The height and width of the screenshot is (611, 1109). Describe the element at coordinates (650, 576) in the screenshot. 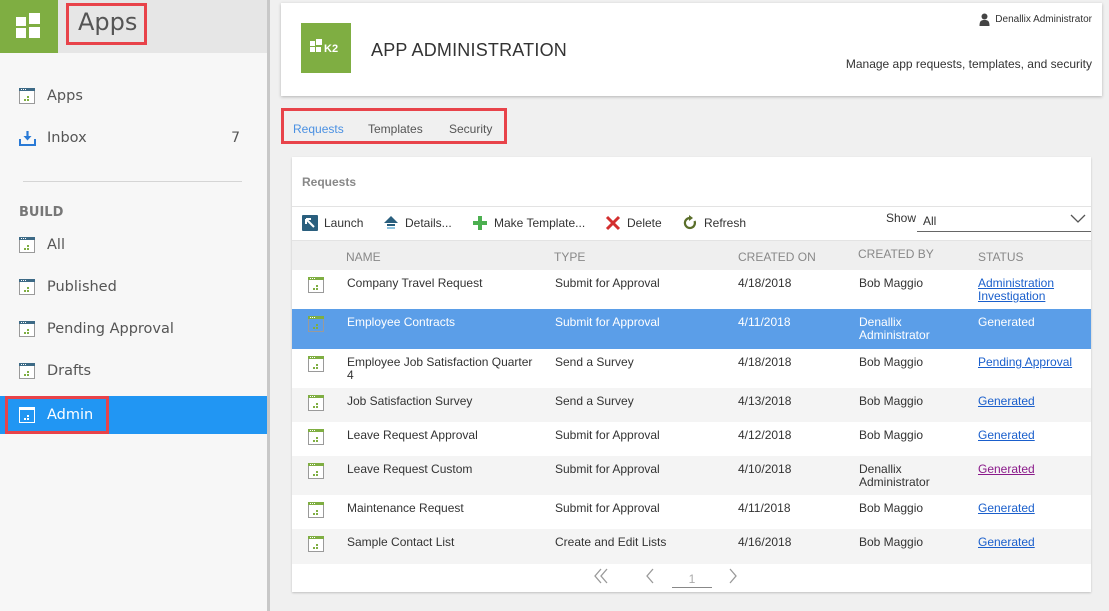

I see `prev-page-icon` at that location.